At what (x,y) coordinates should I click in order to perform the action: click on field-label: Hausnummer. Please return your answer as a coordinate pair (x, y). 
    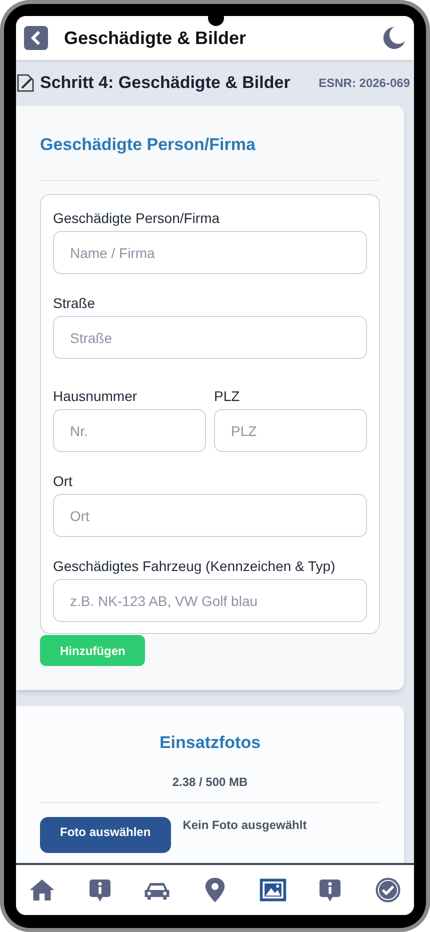
    Looking at the image, I should click on (95, 396).